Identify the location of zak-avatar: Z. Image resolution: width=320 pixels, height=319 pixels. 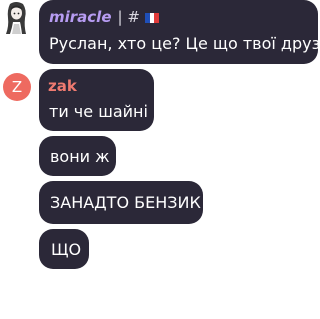
(17, 87).